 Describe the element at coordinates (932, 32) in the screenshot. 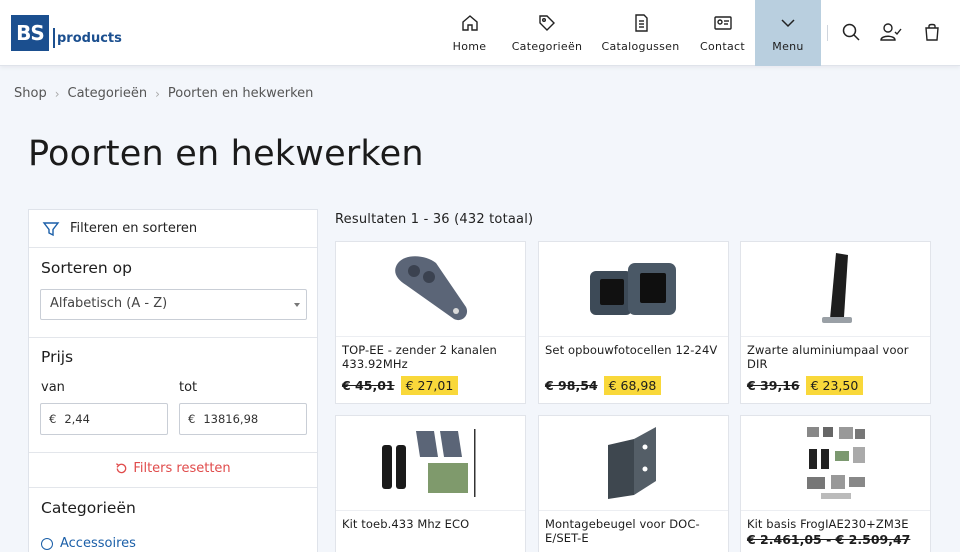

I see `shopping-bag-icon` at that location.